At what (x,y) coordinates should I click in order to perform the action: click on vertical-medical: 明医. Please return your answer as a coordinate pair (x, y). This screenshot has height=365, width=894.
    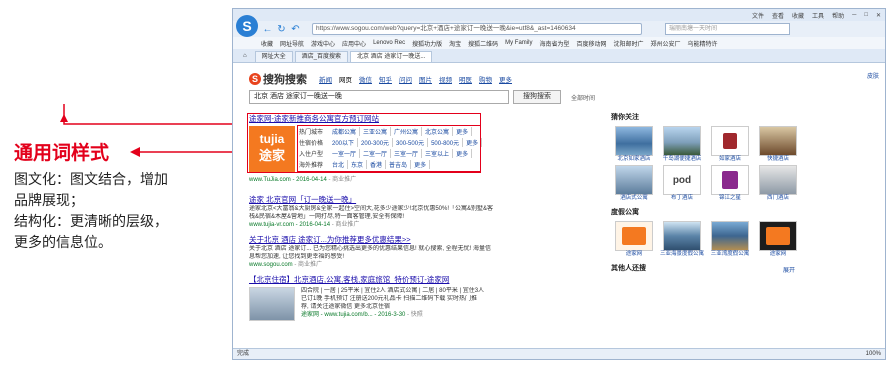
    Looking at the image, I should click on (465, 79).